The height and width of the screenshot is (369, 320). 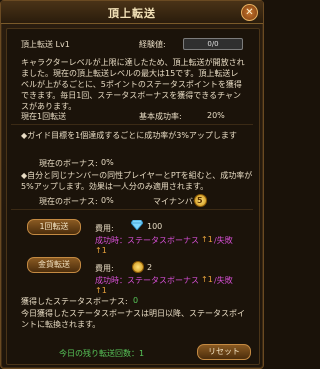 What do you see at coordinates (104, 268) in the screenshot?
I see `coin-cost-label: 費用:` at bounding box center [104, 268].